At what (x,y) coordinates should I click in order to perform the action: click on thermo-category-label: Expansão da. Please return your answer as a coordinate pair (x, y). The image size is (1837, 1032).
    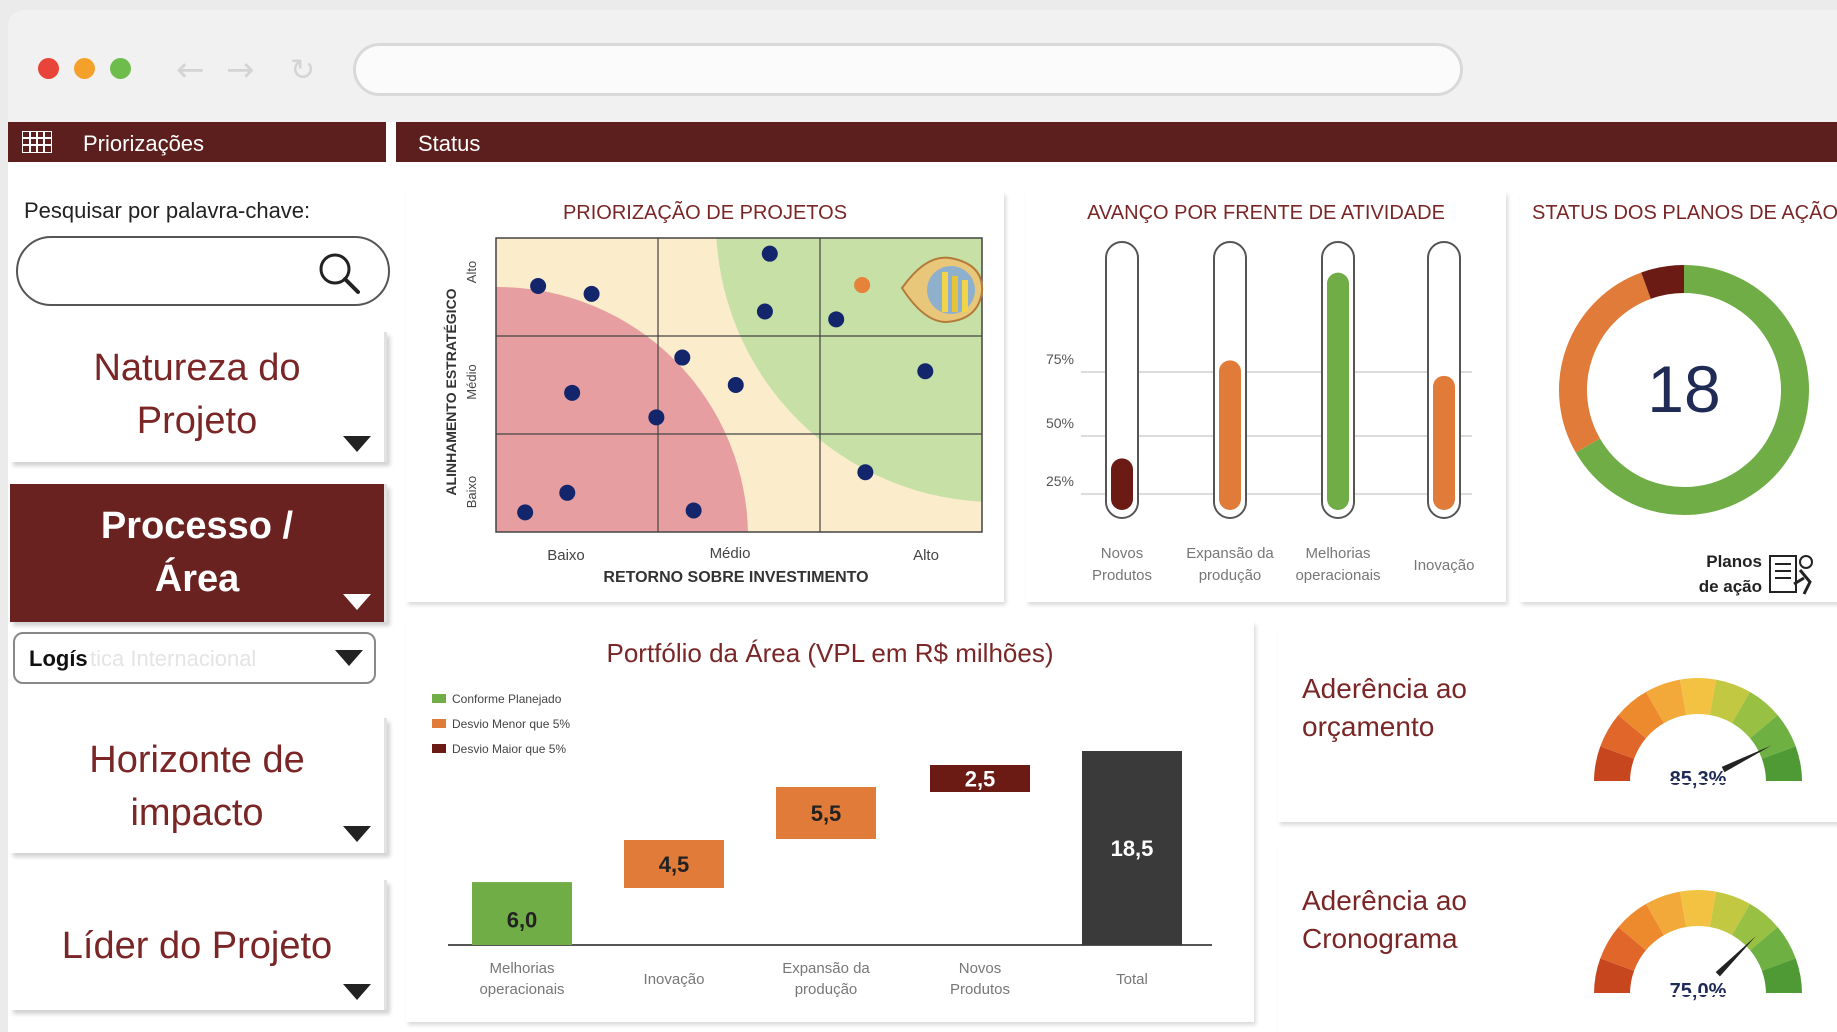
    Looking at the image, I should click on (1230, 553).